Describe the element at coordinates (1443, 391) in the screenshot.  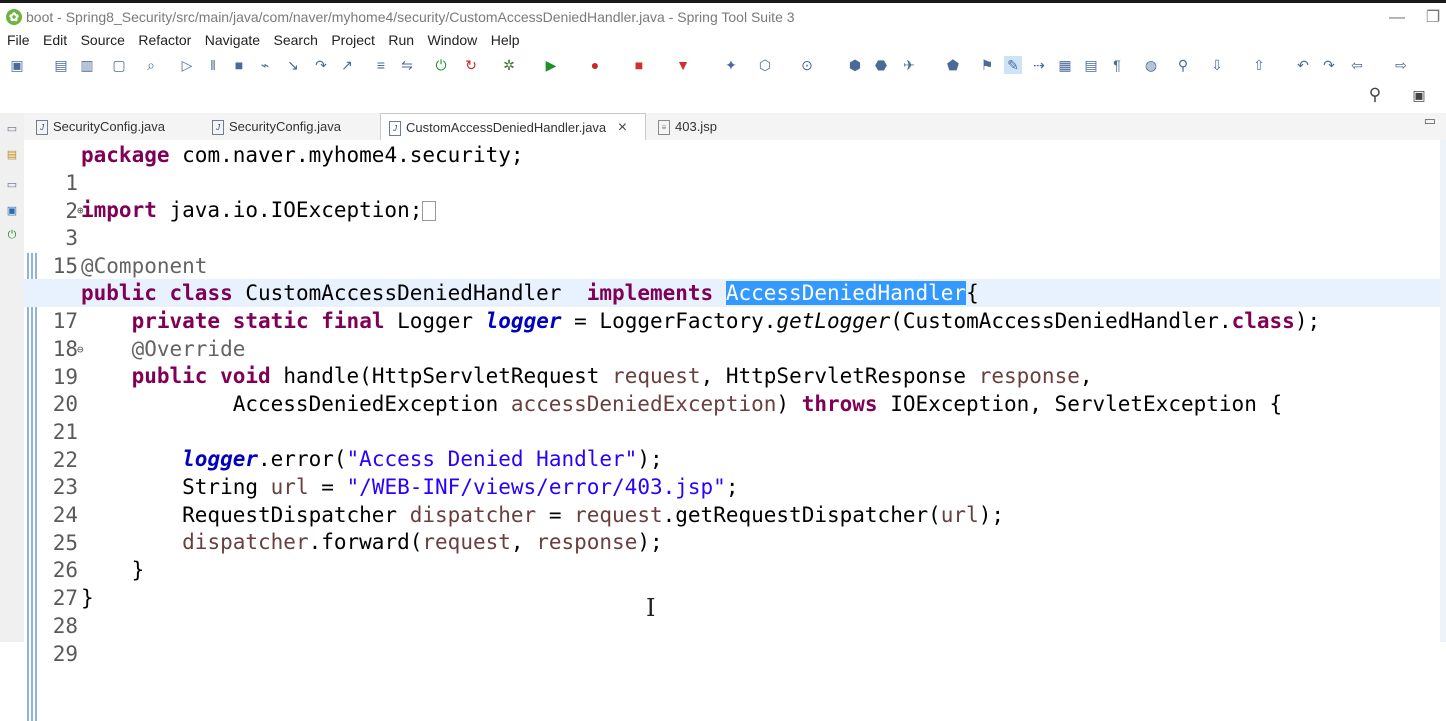
I see `overview-ruler` at that location.